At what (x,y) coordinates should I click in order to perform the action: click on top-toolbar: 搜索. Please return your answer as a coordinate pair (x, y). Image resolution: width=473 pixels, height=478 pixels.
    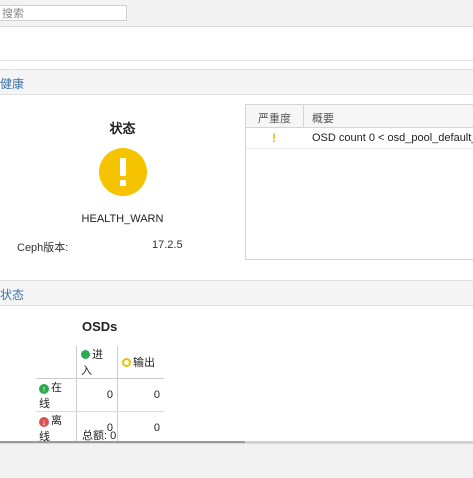
    Looking at the image, I should click on (236, 13).